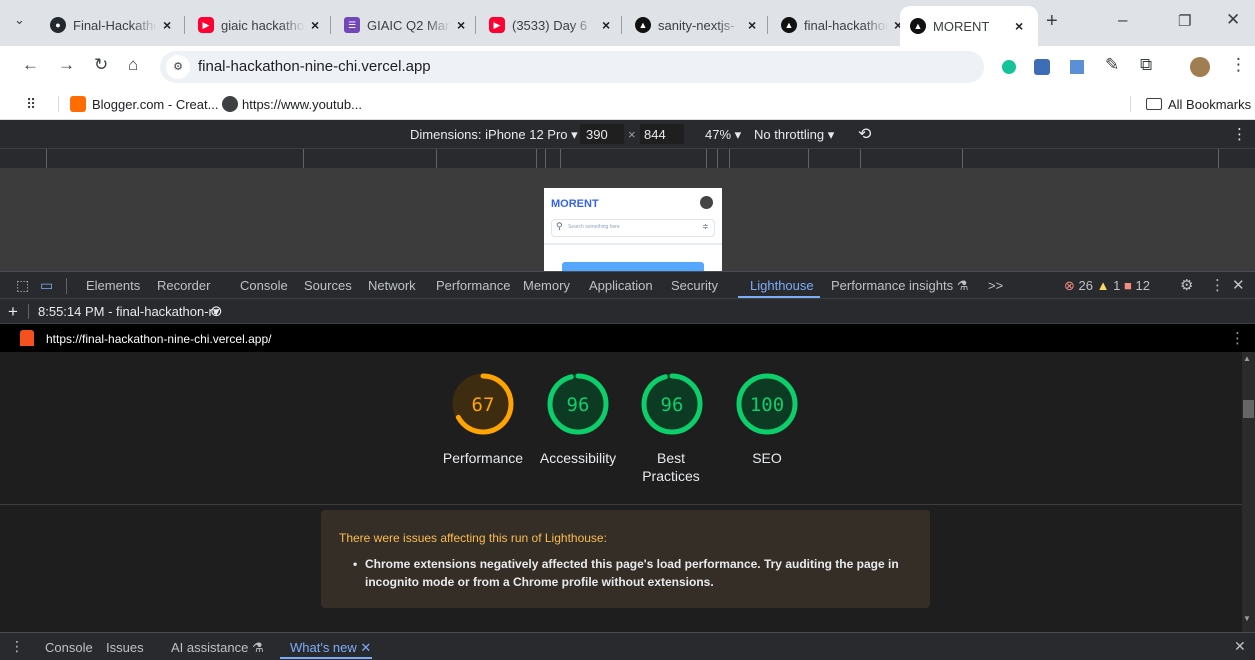  Describe the element at coordinates (66, 65) in the screenshot. I see `forward-icon: →` at that location.